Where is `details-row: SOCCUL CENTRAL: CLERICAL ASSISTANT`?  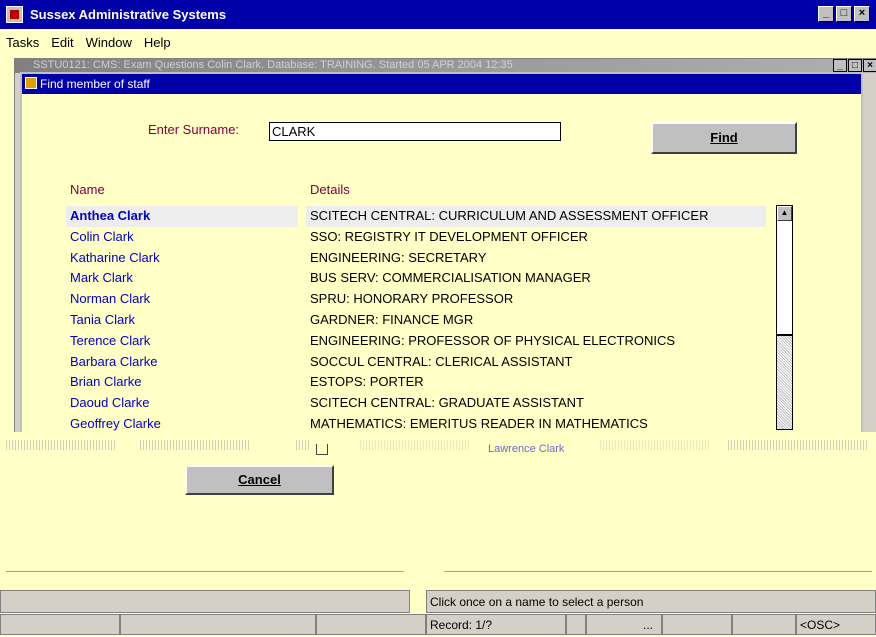
details-row: SOCCUL CENTRAL: CLERICAL ASSISTANT is located at coordinates (538, 362).